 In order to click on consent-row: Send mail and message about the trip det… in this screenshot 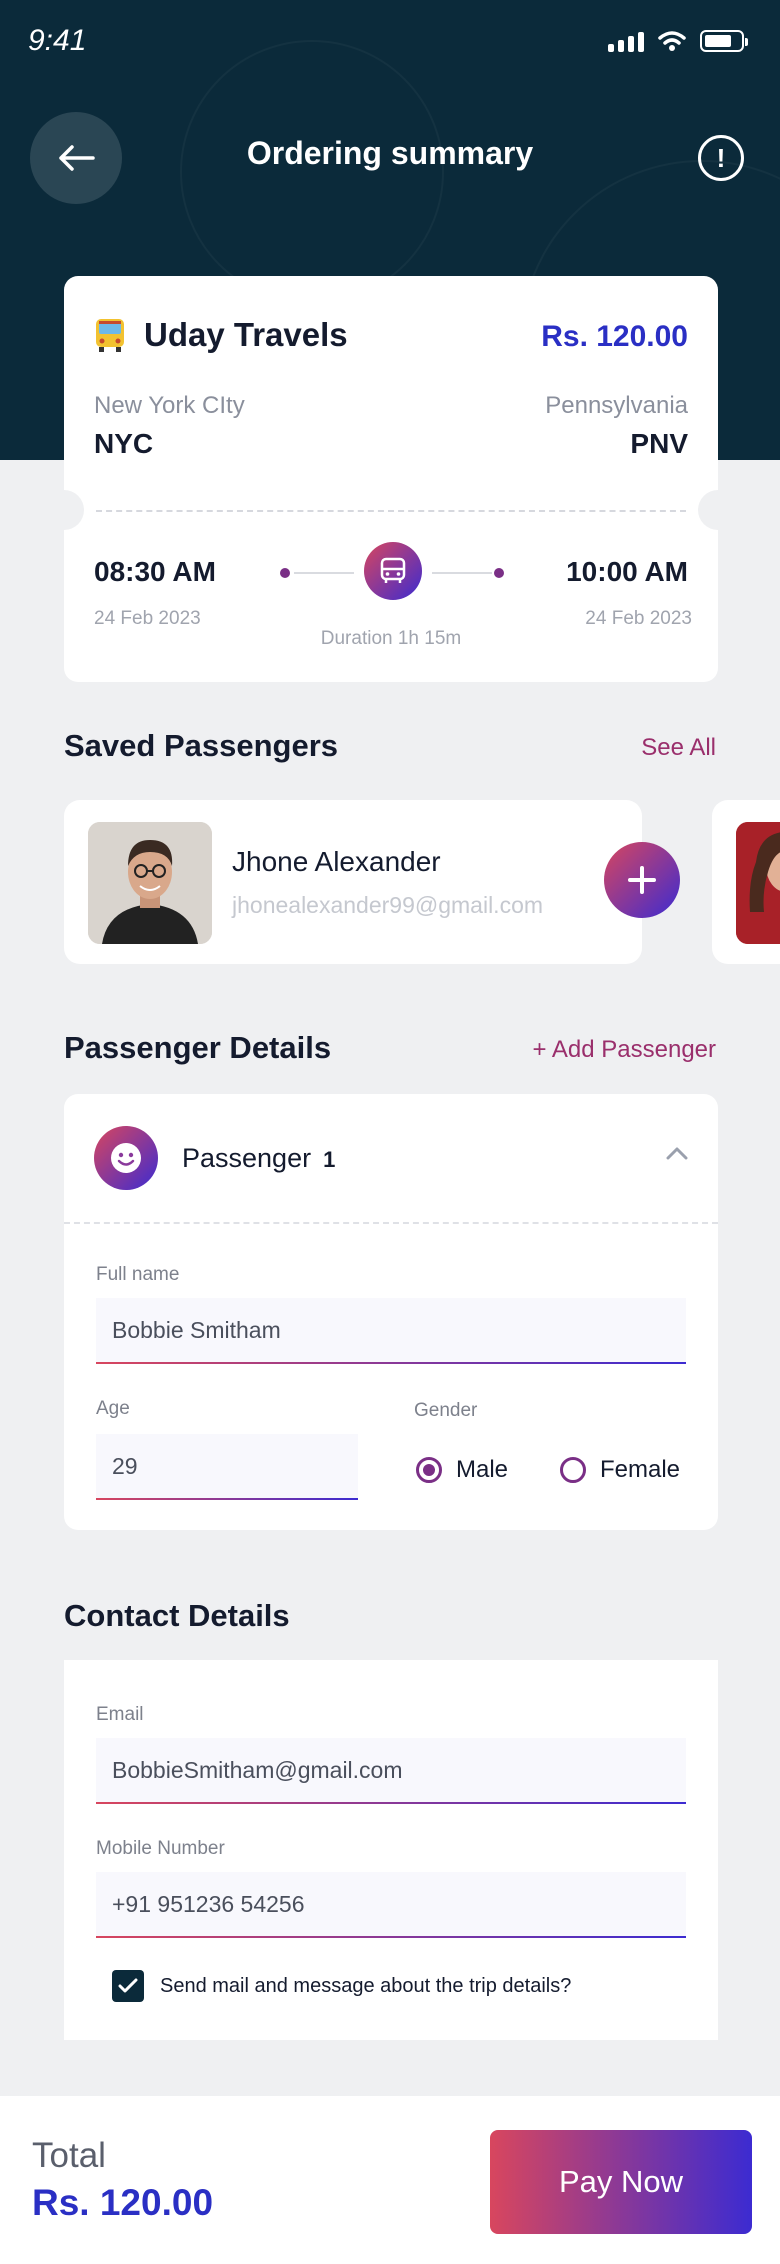, I will do `click(341, 1986)`.